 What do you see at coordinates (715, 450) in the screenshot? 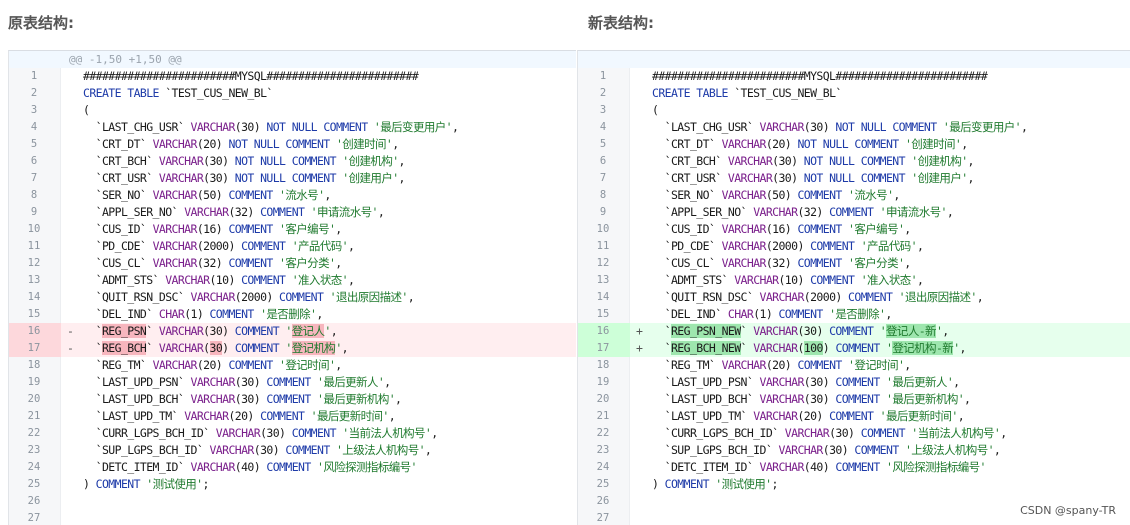
I see `code-token: `SUP_LGPS_BCH_ID`` at bounding box center [715, 450].